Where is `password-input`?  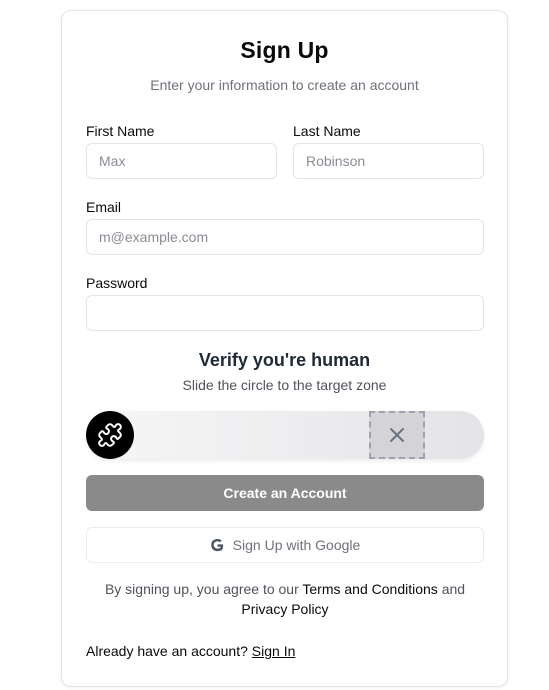
password-input is located at coordinates (285, 313).